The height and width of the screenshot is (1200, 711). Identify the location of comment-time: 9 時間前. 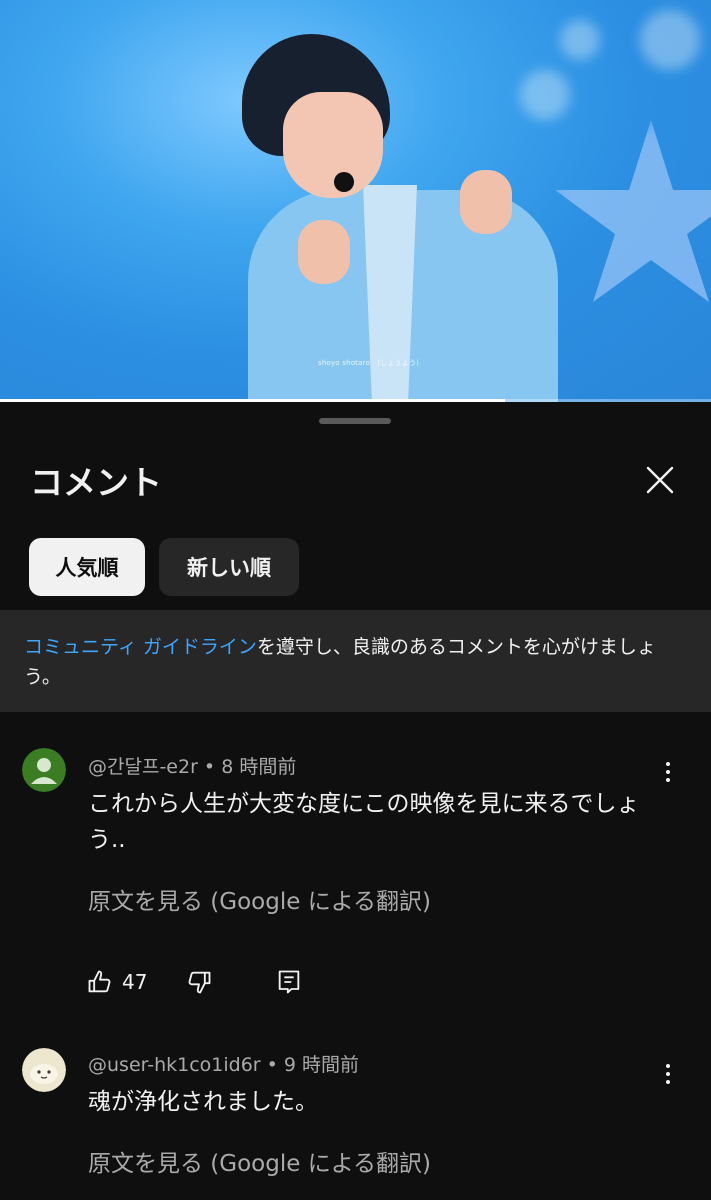
(321, 1065).